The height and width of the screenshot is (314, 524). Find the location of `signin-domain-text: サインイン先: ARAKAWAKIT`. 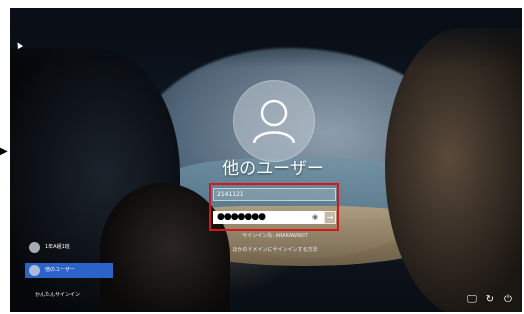

signin-domain-text: サインイン先: ARAKAWAKIT is located at coordinates (275, 236).